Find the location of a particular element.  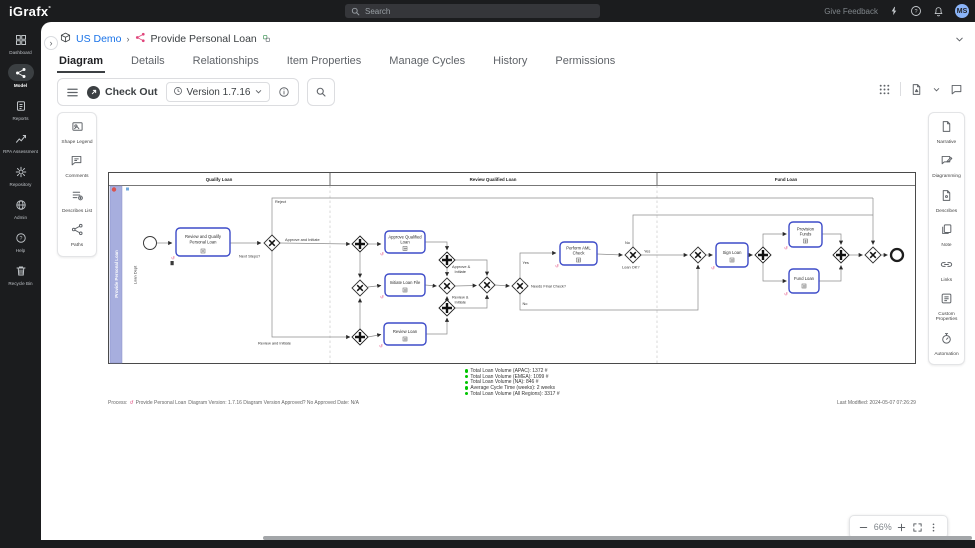

check-out-button: Check Out is located at coordinates (122, 92).